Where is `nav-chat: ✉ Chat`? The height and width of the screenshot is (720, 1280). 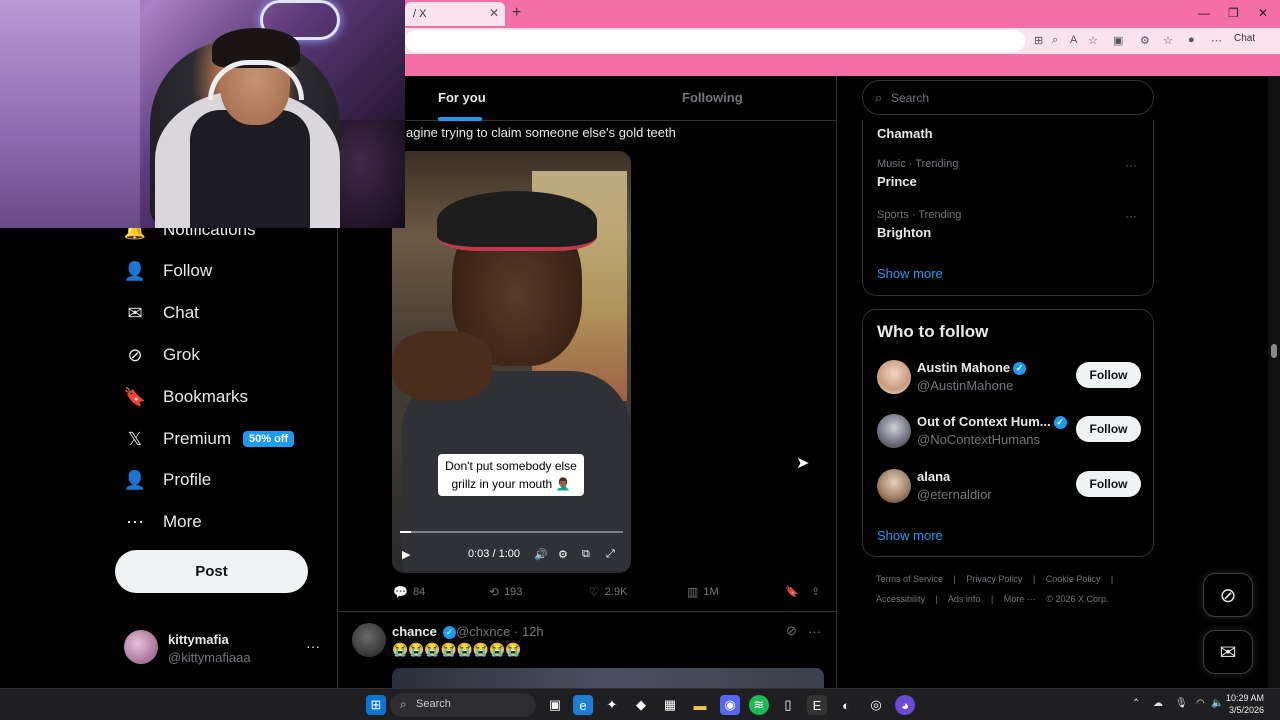
nav-chat: ✉ Chat is located at coordinates (161, 313).